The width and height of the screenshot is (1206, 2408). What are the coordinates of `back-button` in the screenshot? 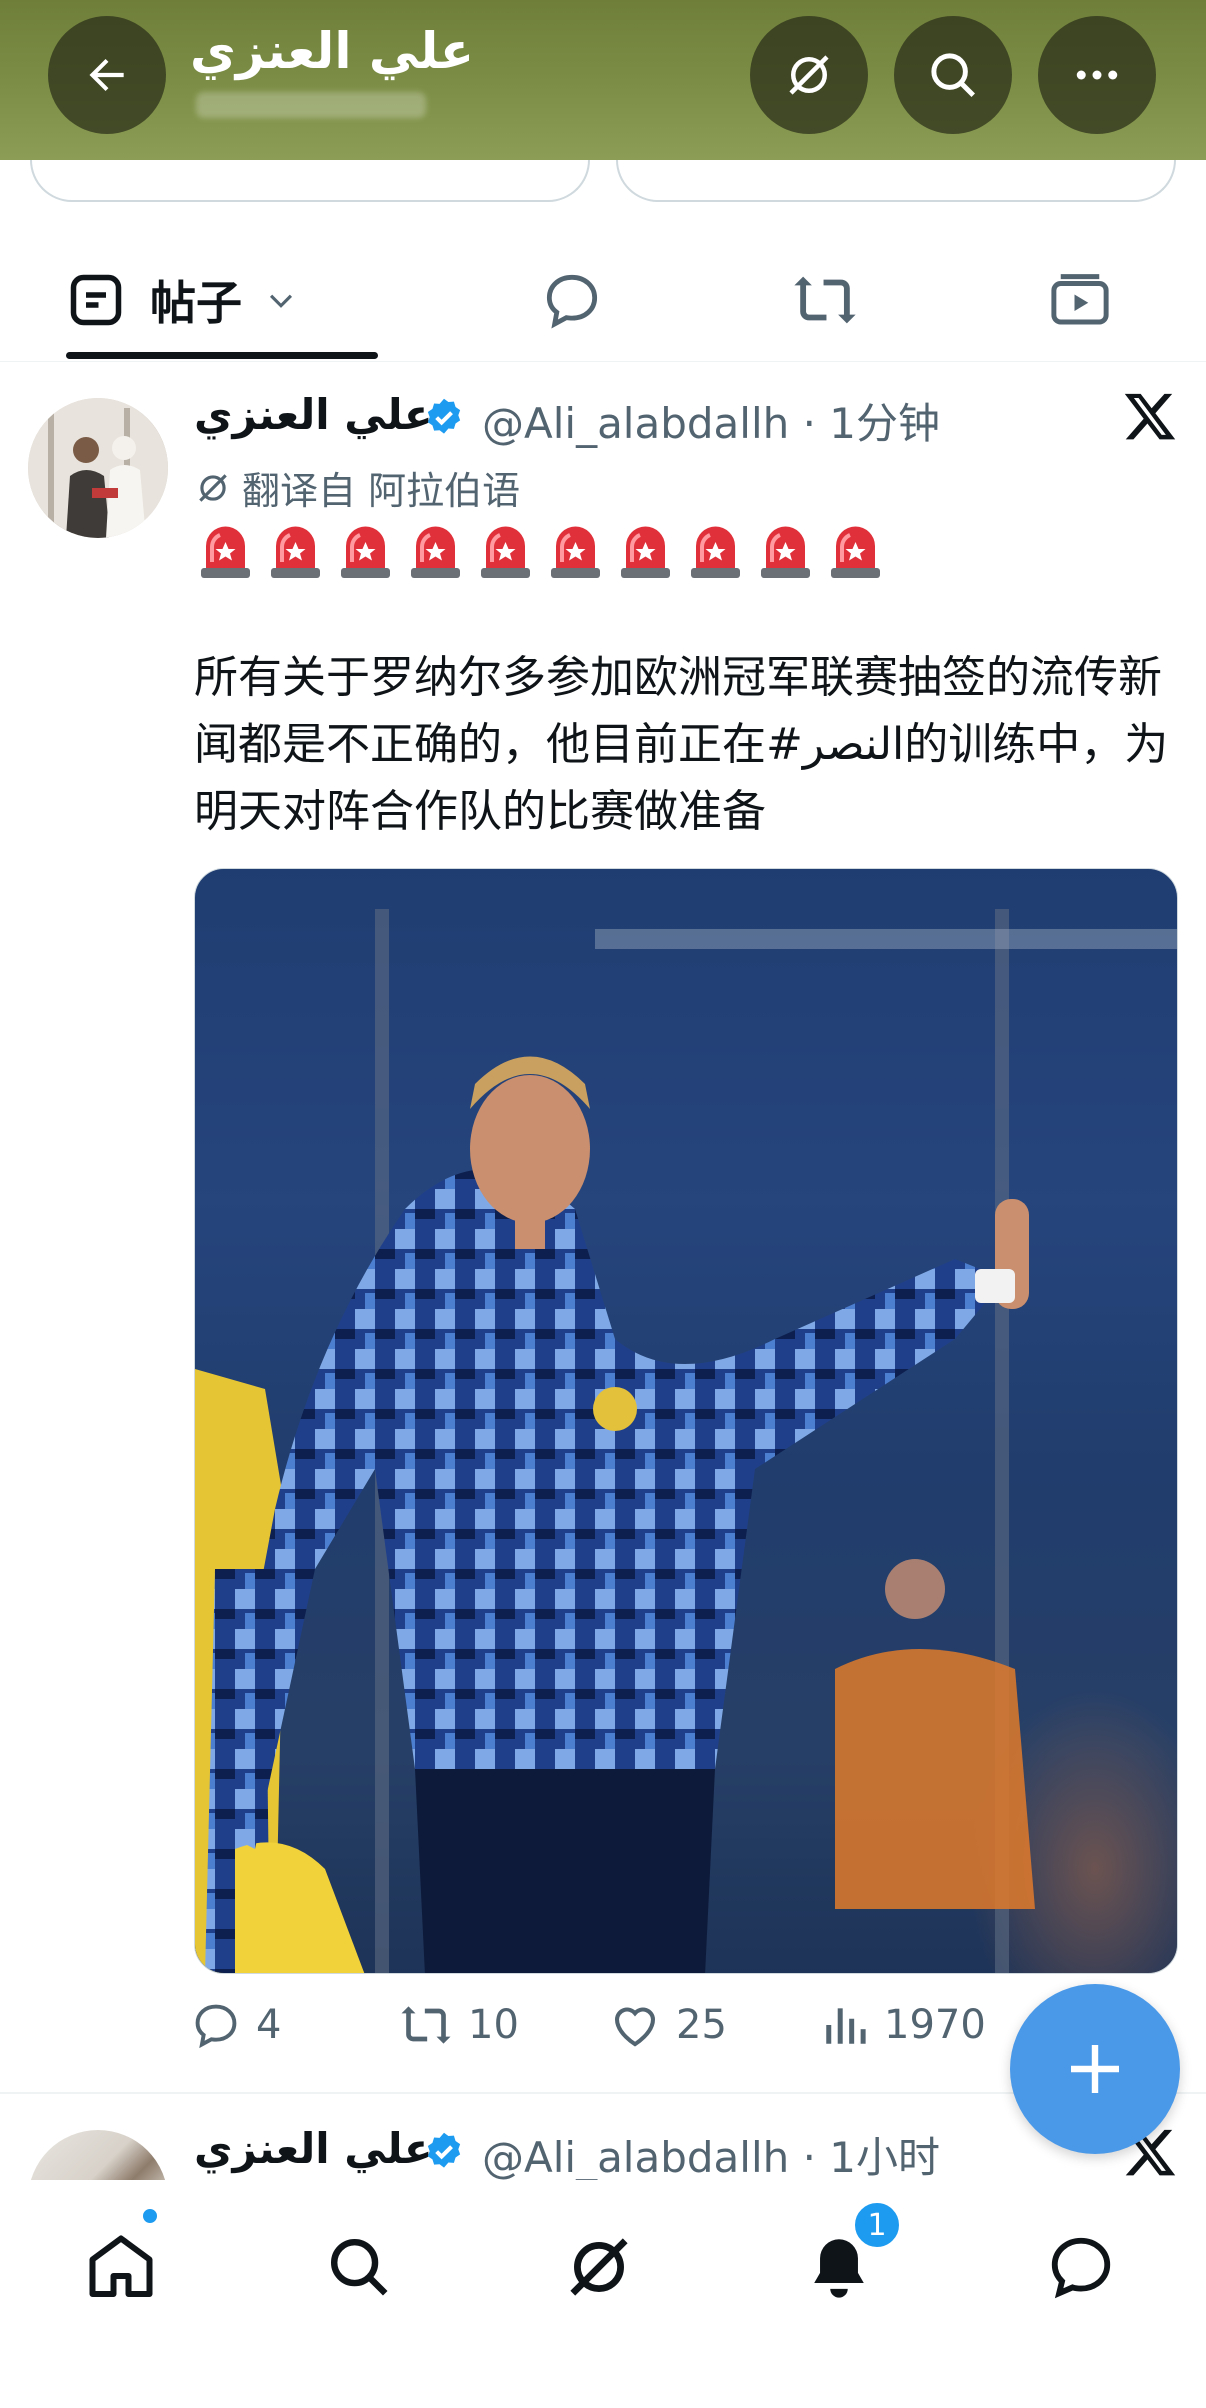 It's located at (107, 75).